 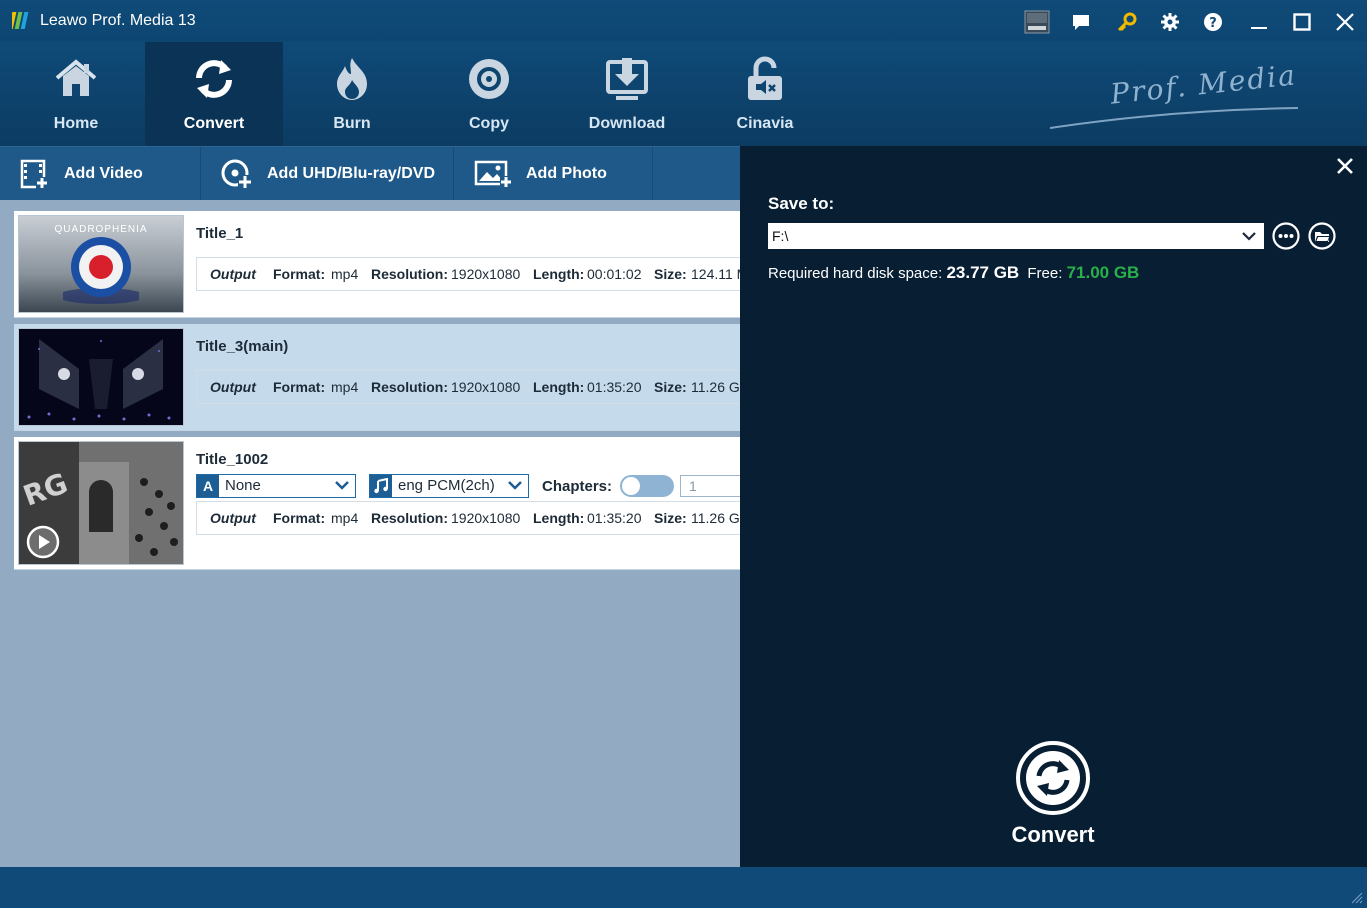 What do you see at coordinates (647, 486) in the screenshot?
I see `chapters-toggle` at bounding box center [647, 486].